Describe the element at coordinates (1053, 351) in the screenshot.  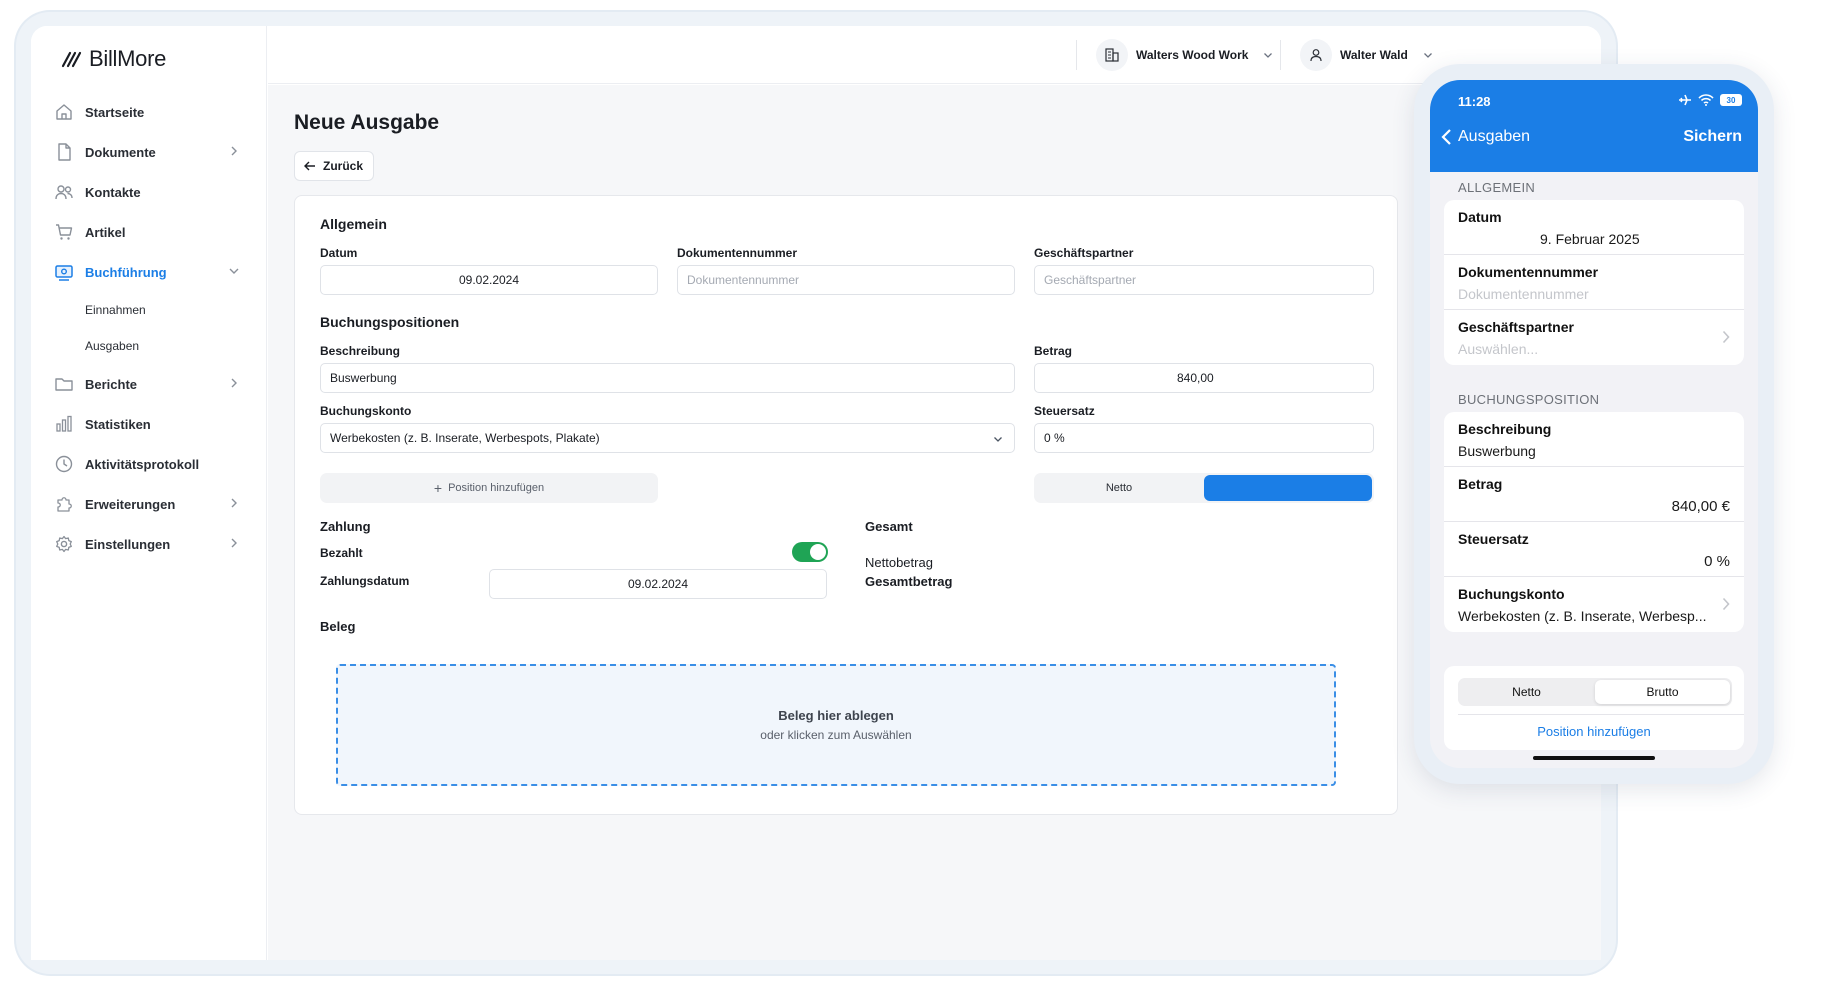
I see `amount-label: Betrag` at that location.